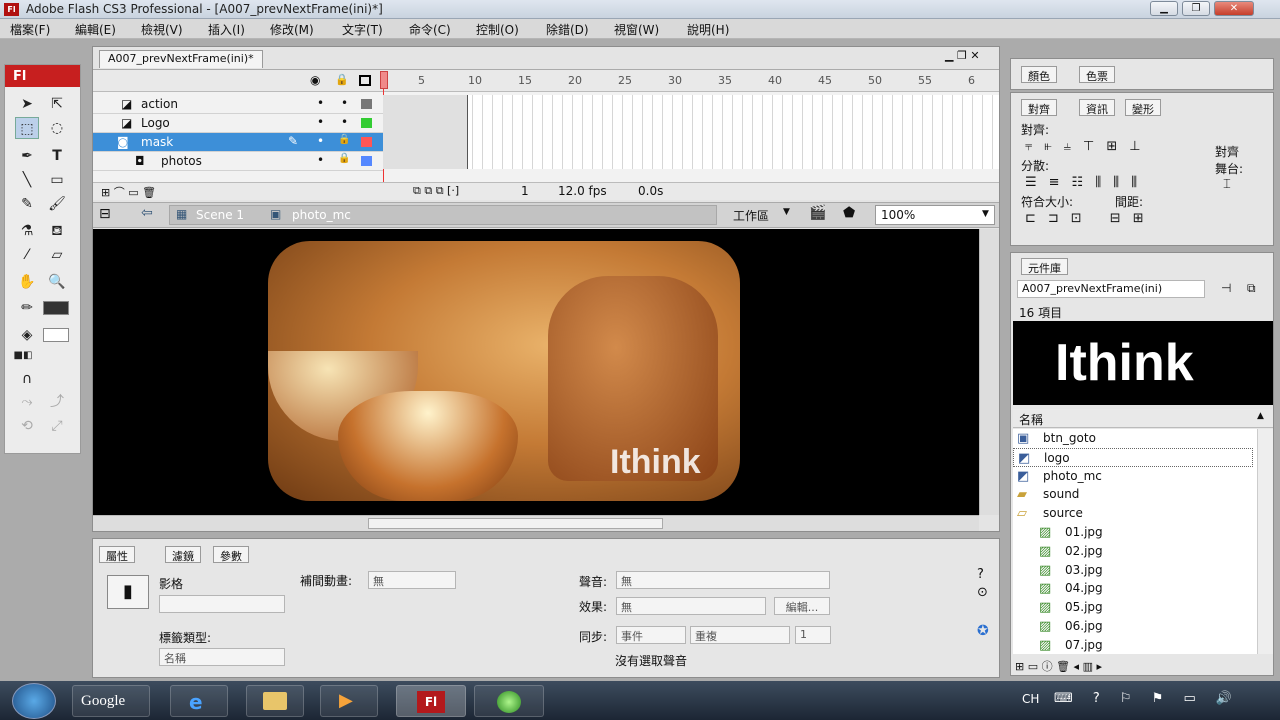 The image size is (1280, 720). Describe the element at coordinates (57, 231) in the screenshot. I see `paint-bucket-tool-icon: ⛾` at that location.